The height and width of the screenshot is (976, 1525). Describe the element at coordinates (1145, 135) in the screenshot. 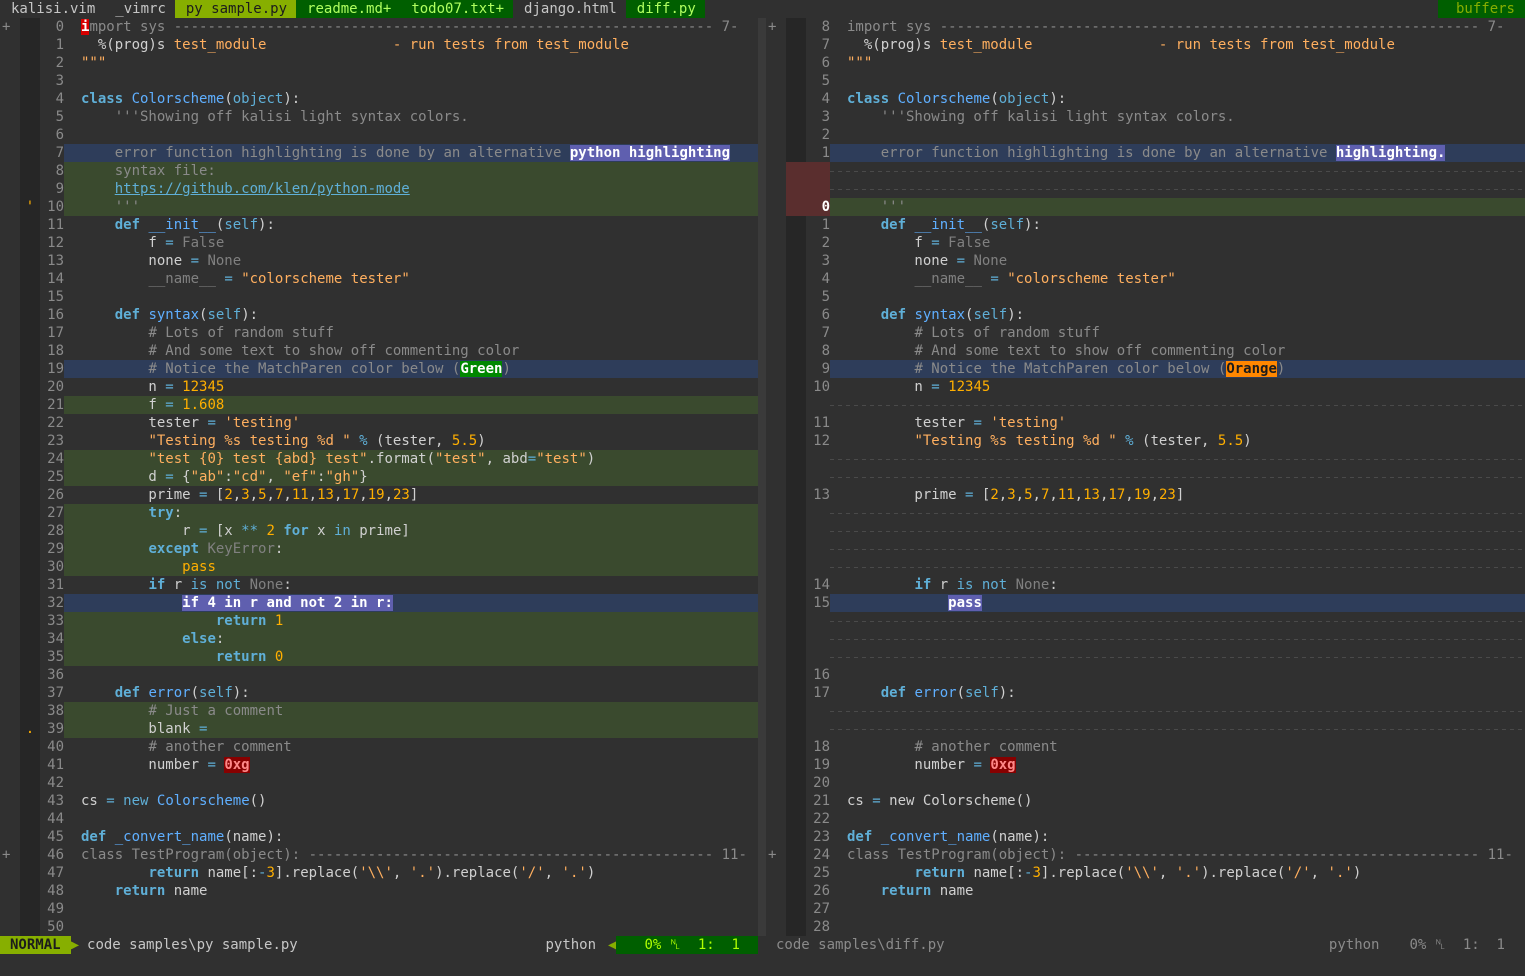

I see `code-line: 2` at that location.